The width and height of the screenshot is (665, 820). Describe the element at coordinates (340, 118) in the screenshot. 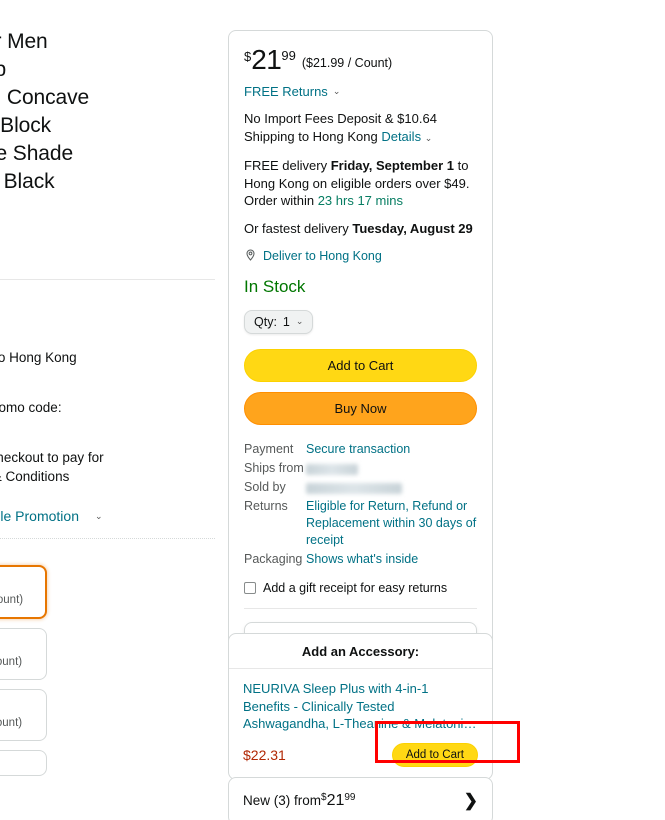

I see `import-fees-line1: No Import Fees Deposit & $10.64` at that location.